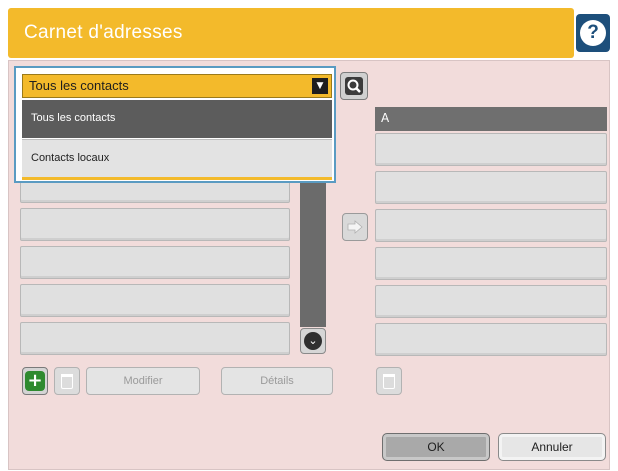 Image resolution: width=618 pixels, height=471 pixels. I want to click on contacts-filter-select: Tous les contacts ▼, so click(177, 86).